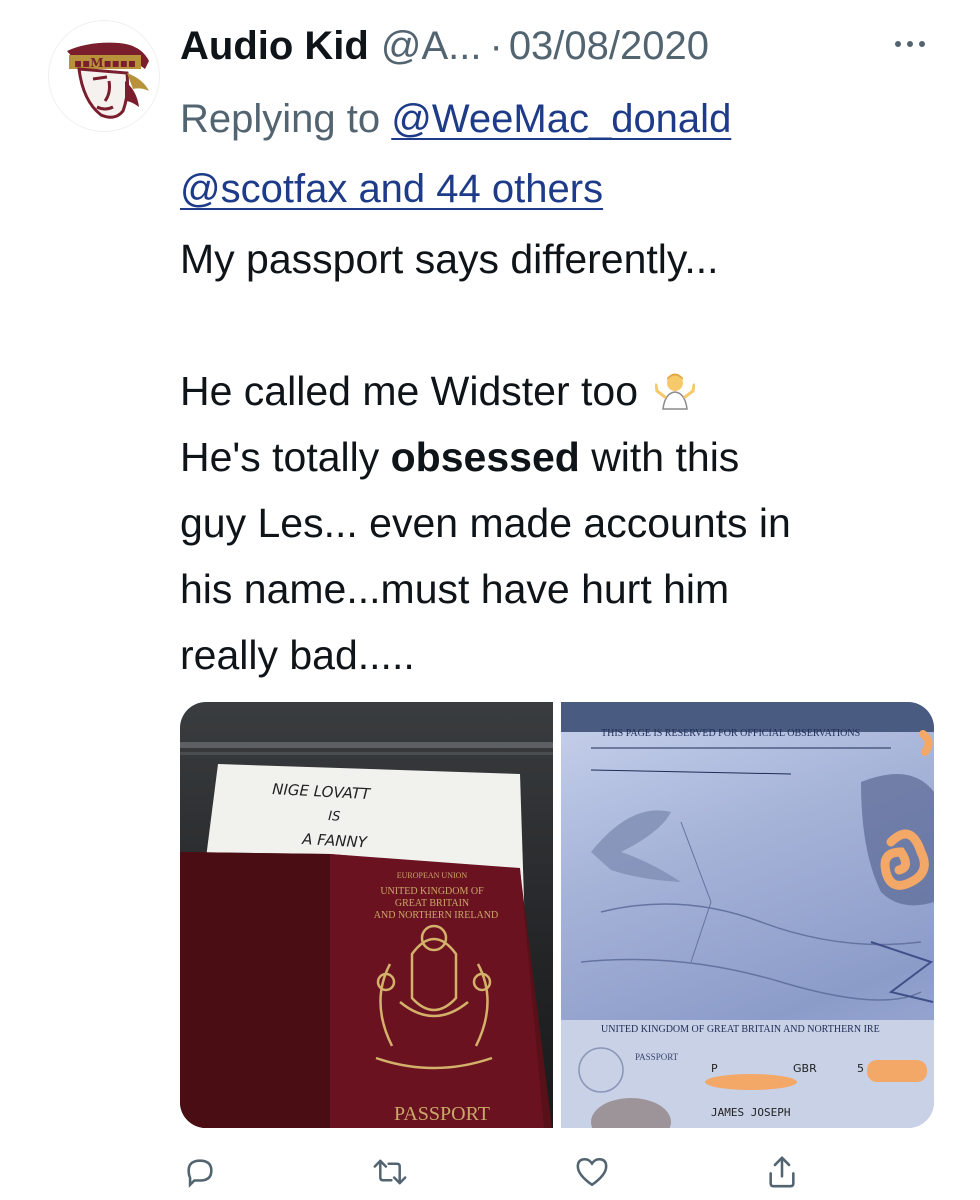  What do you see at coordinates (782, 1172) in the screenshot?
I see `share-icon` at bounding box center [782, 1172].